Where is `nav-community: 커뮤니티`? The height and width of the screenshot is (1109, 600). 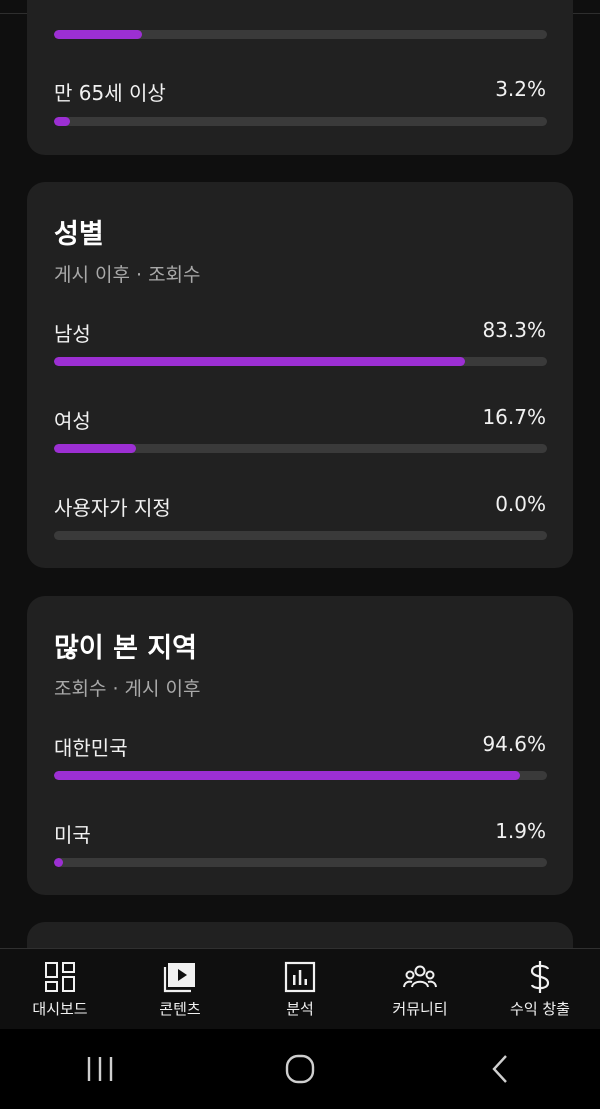 nav-community: 커뮤니티 is located at coordinates (420, 989).